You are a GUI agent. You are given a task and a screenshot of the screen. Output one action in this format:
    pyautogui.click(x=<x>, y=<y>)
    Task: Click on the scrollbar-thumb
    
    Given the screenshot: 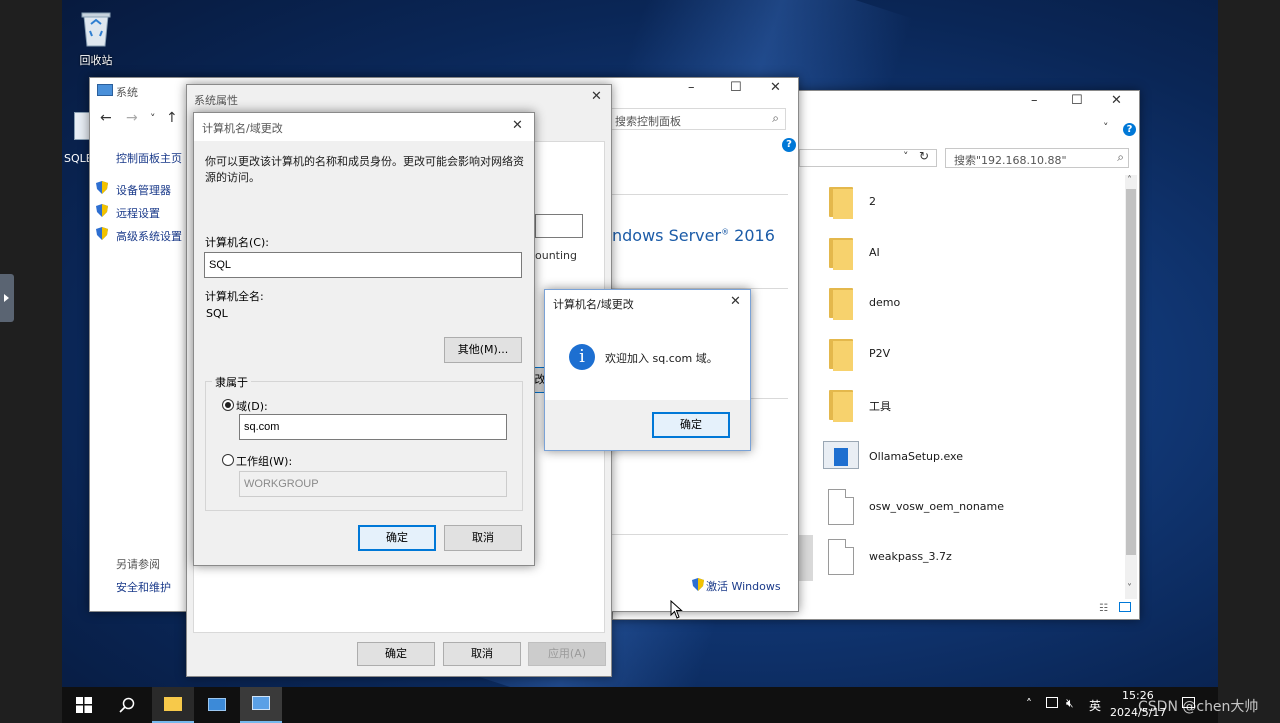 What is the action you would take?
    pyautogui.click(x=1131, y=372)
    